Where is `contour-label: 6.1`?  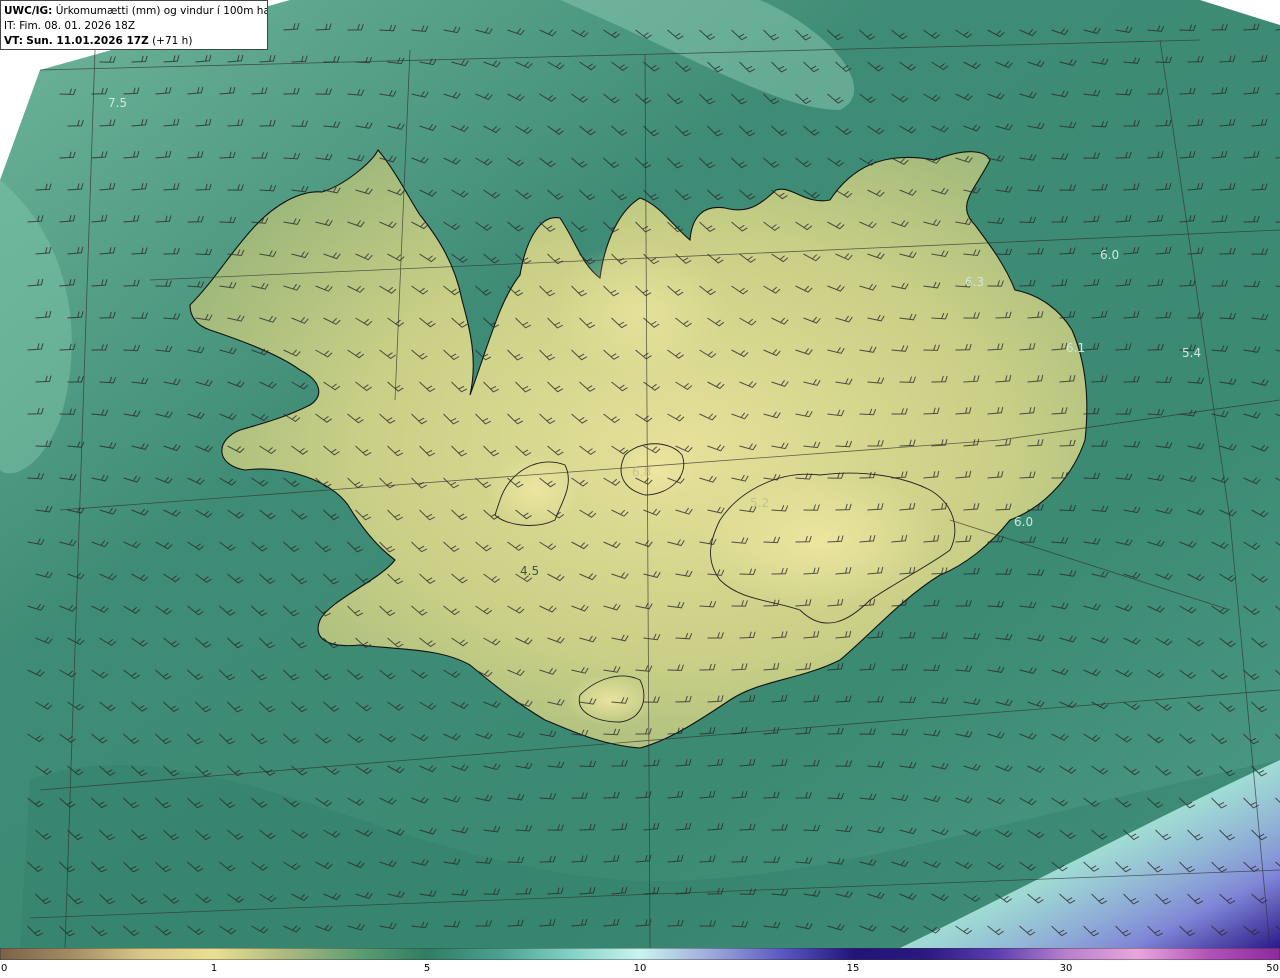
contour-label: 6.1 is located at coordinates (1075, 348).